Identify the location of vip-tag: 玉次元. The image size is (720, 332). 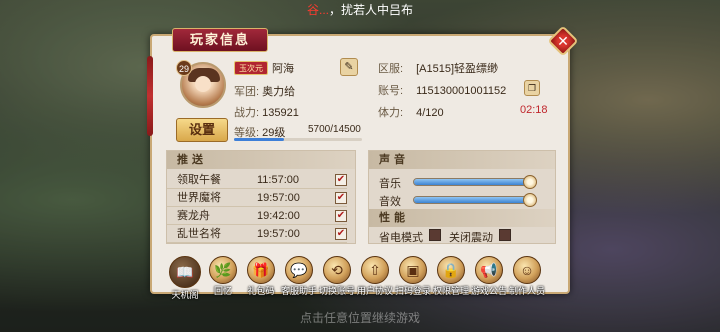
(251, 68).